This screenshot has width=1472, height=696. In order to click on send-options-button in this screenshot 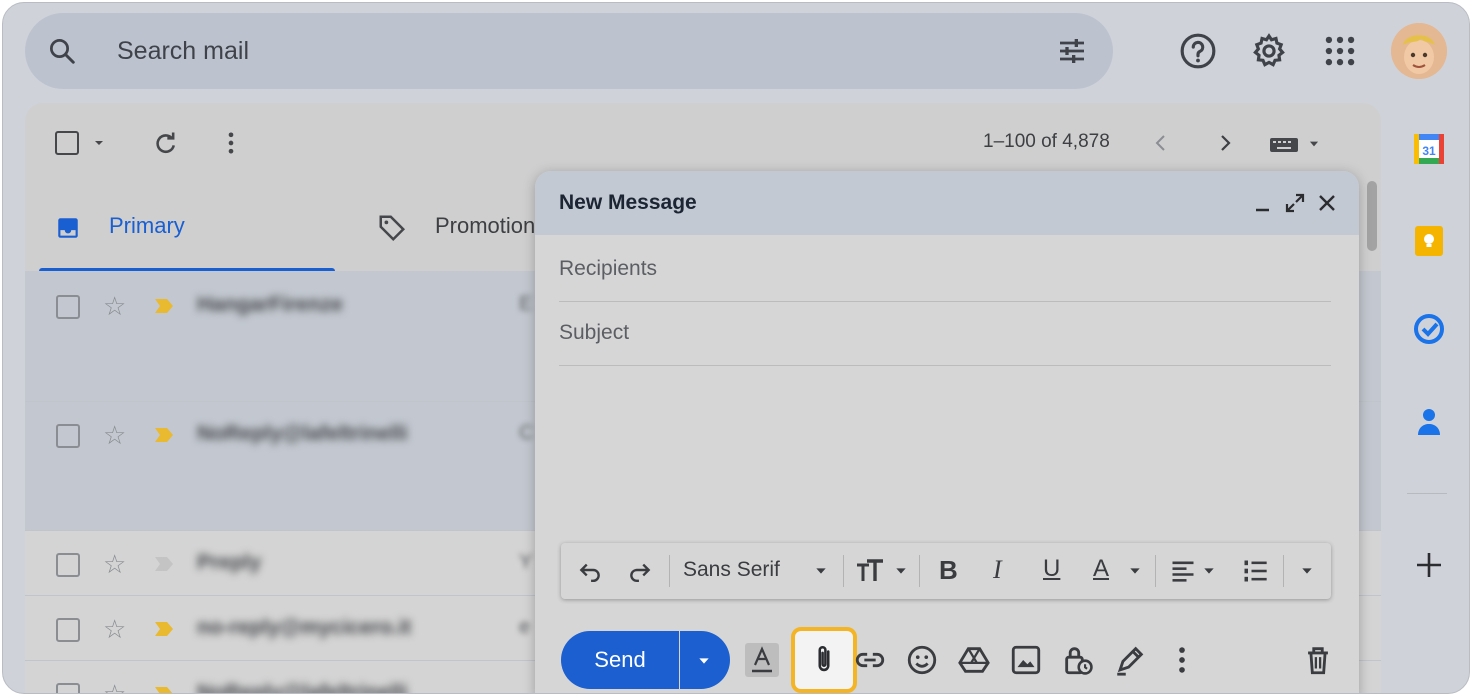, I will do `click(705, 660)`.